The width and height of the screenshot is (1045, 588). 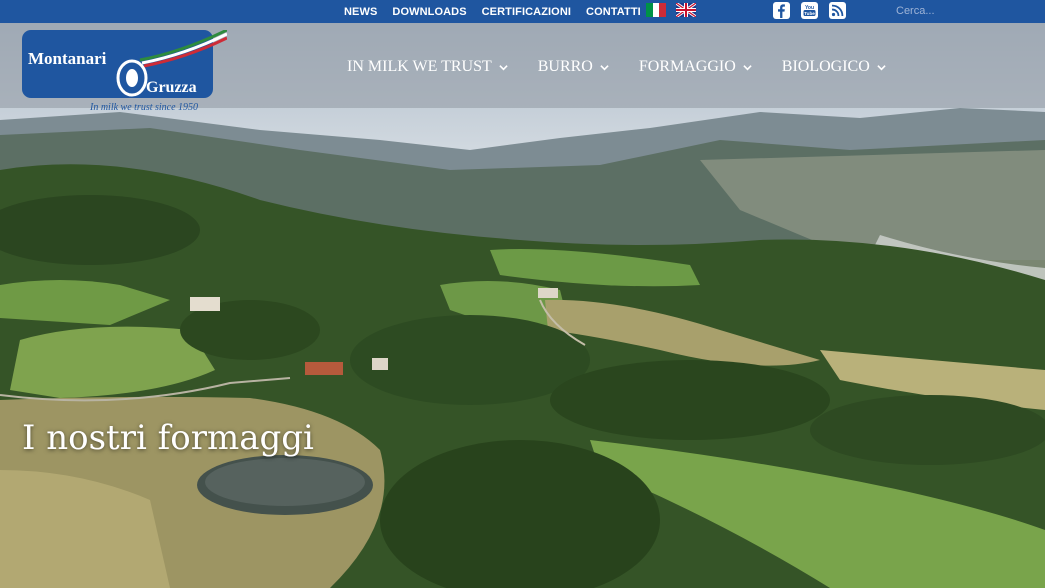 I want to click on rss-icon, so click(x=837, y=10).